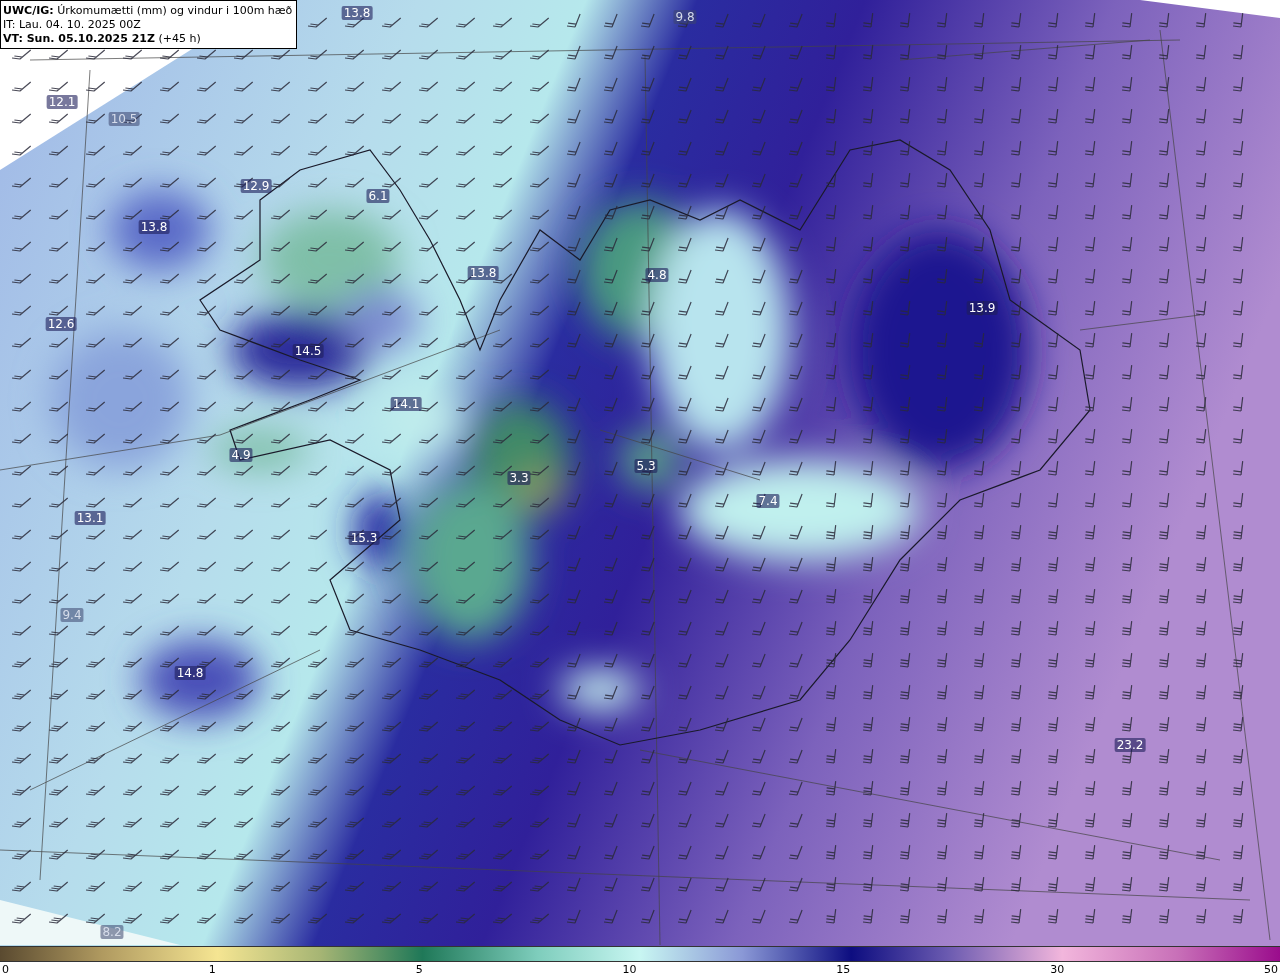 The width and height of the screenshot is (1280, 978). I want to click on value-label: 9.8, so click(685, 17).